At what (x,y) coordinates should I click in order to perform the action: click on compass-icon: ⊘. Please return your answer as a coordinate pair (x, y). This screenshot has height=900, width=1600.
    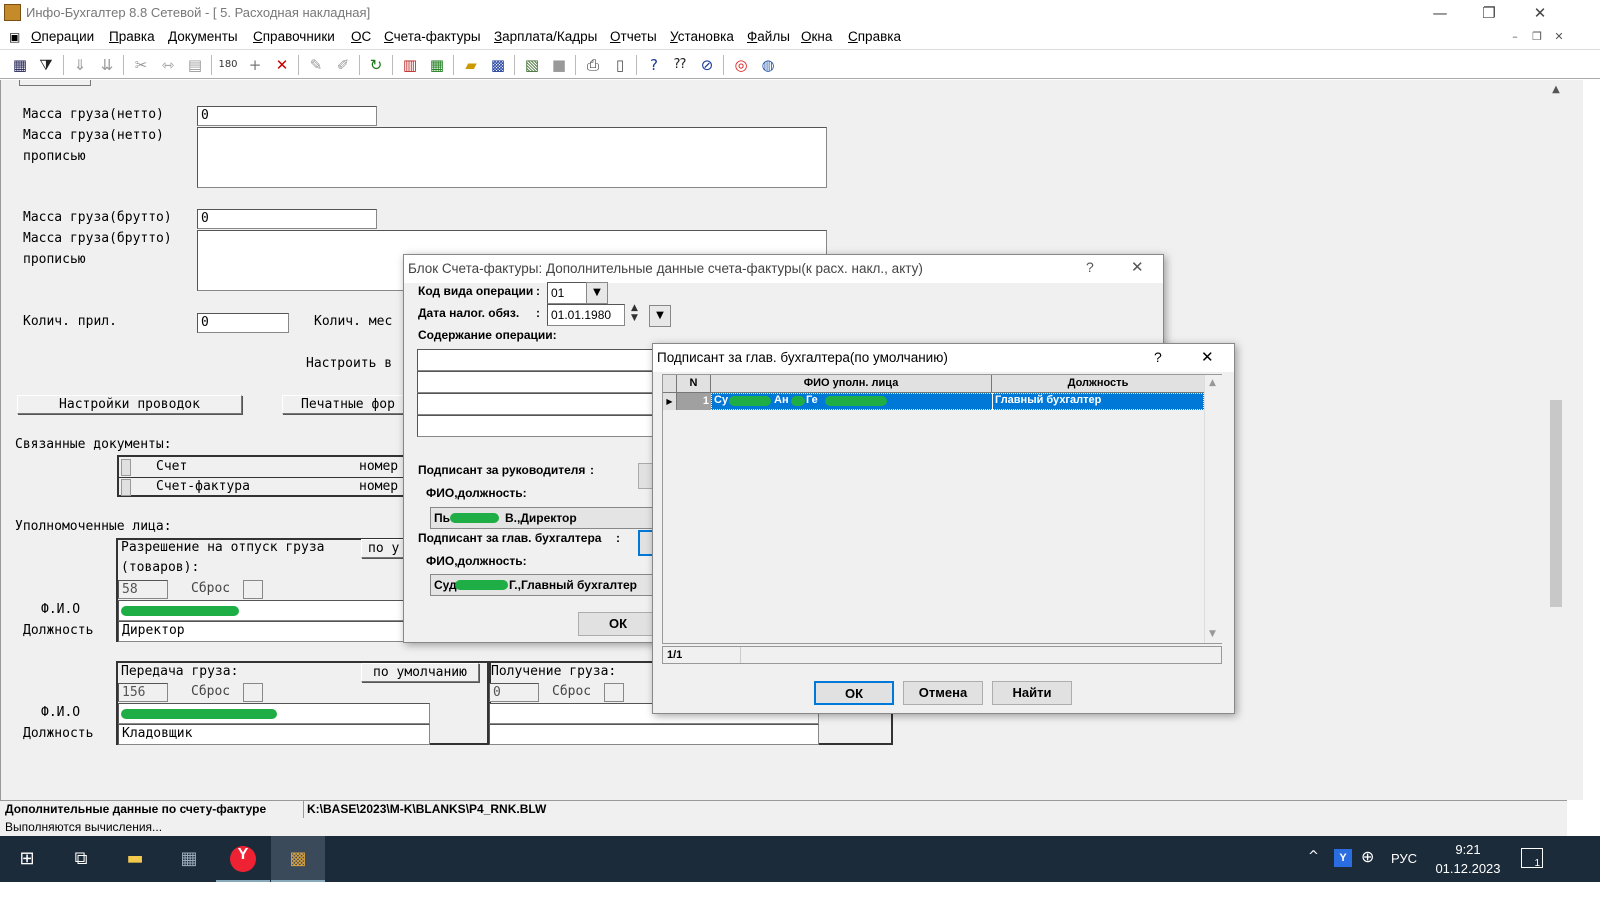
    Looking at the image, I should click on (707, 65).